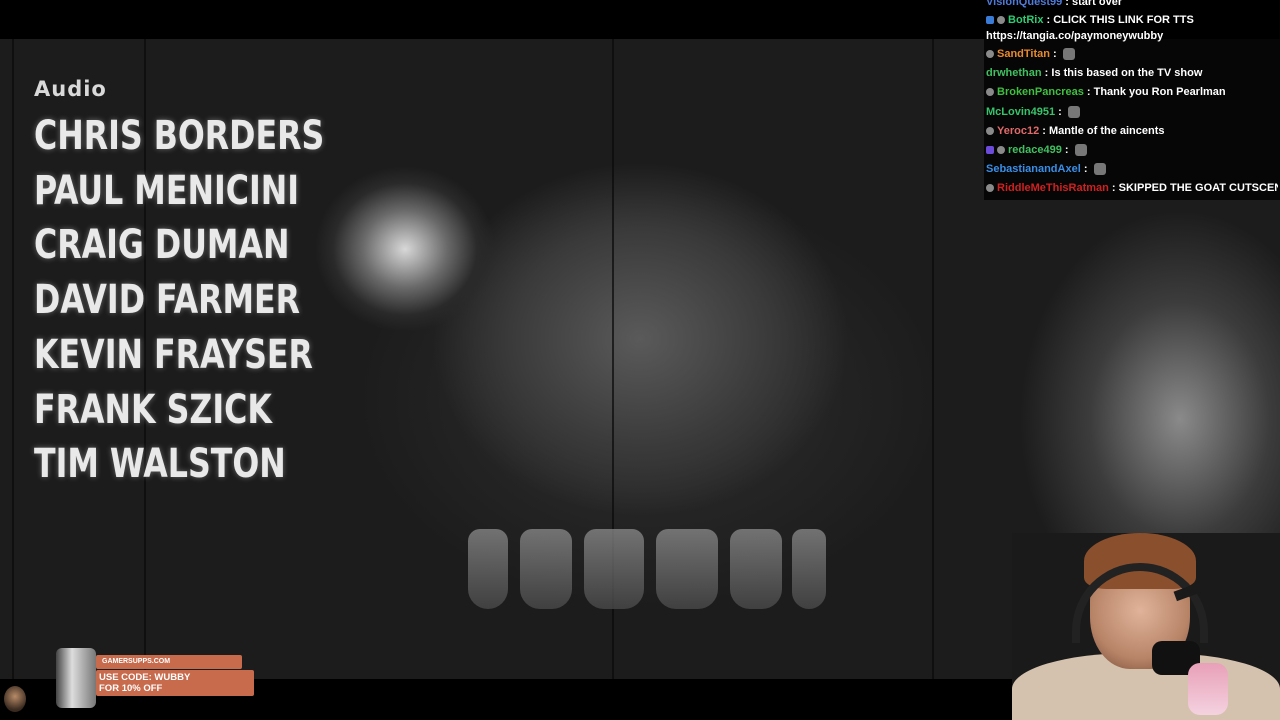 This screenshot has width=1280, height=720. What do you see at coordinates (1159, 92) in the screenshot?
I see `chat-text: Thank you Ron Pearlman` at bounding box center [1159, 92].